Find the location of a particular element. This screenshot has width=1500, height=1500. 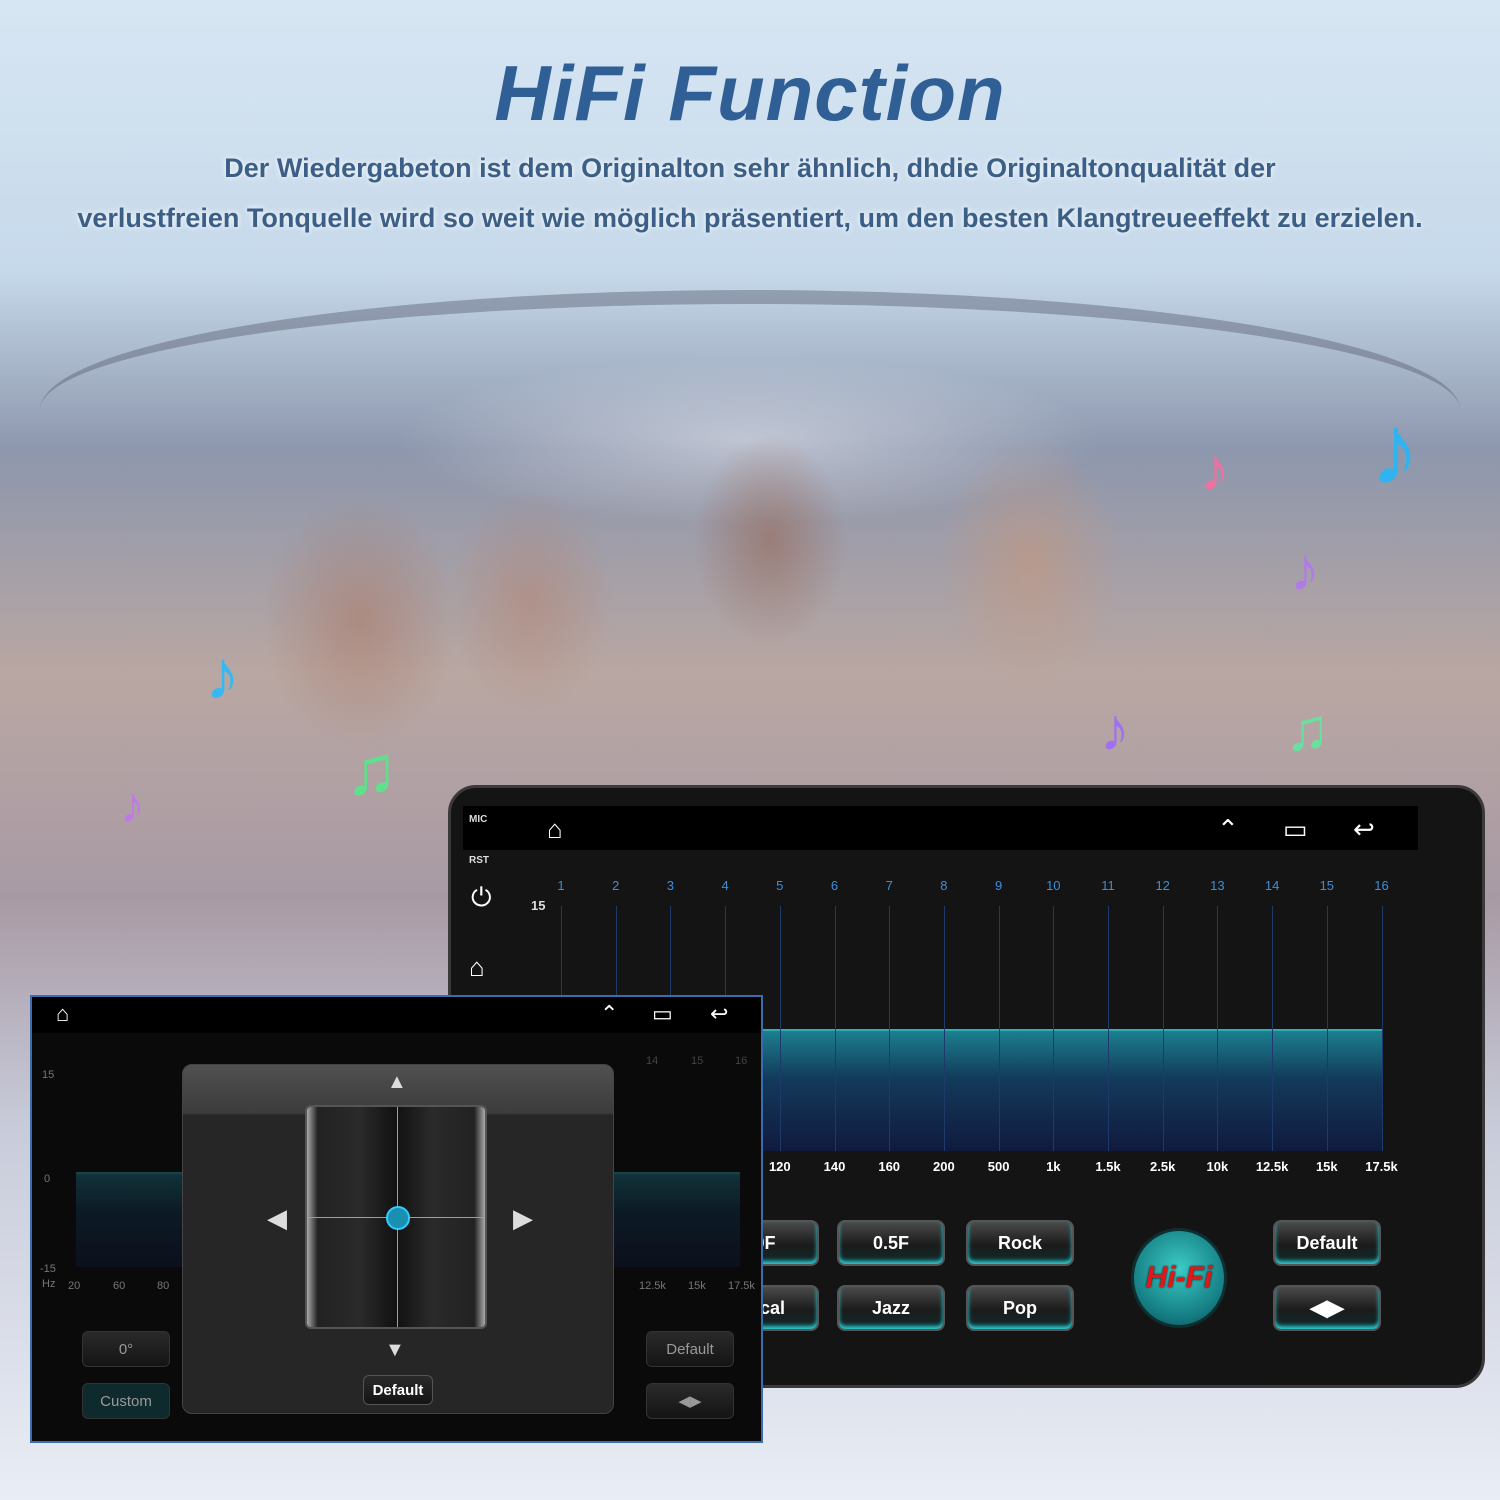

freq-label: 60 is located at coordinates (119, 1286).